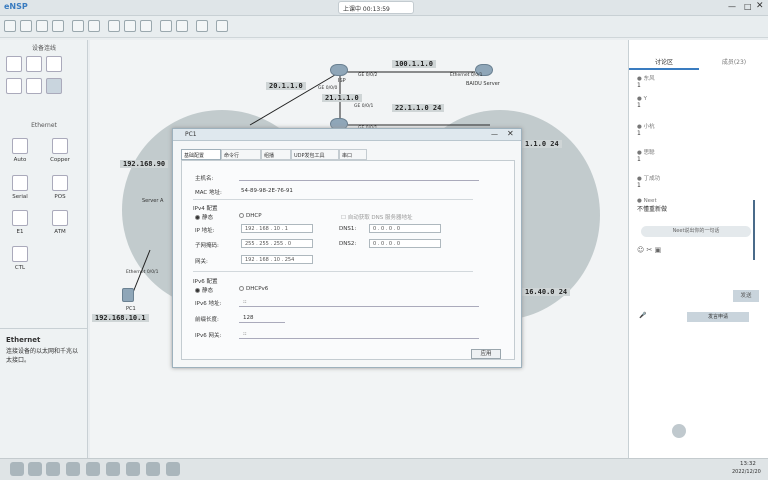 The height and width of the screenshot is (480, 768). Describe the element at coordinates (733, 63) in the screenshot. I see `tab-members: 成员(23)` at that location.